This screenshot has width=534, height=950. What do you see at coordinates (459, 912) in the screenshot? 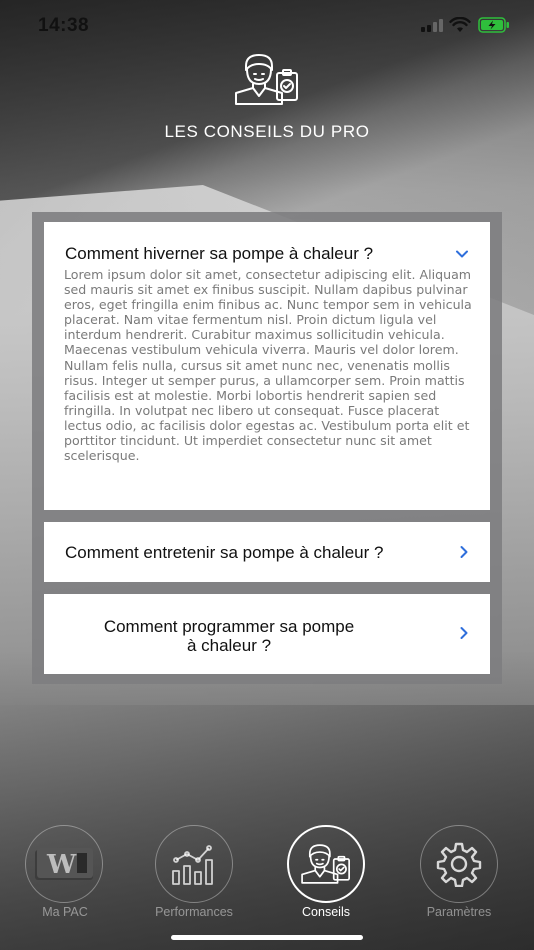
I see `nav-label: Paramètres` at bounding box center [459, 912].